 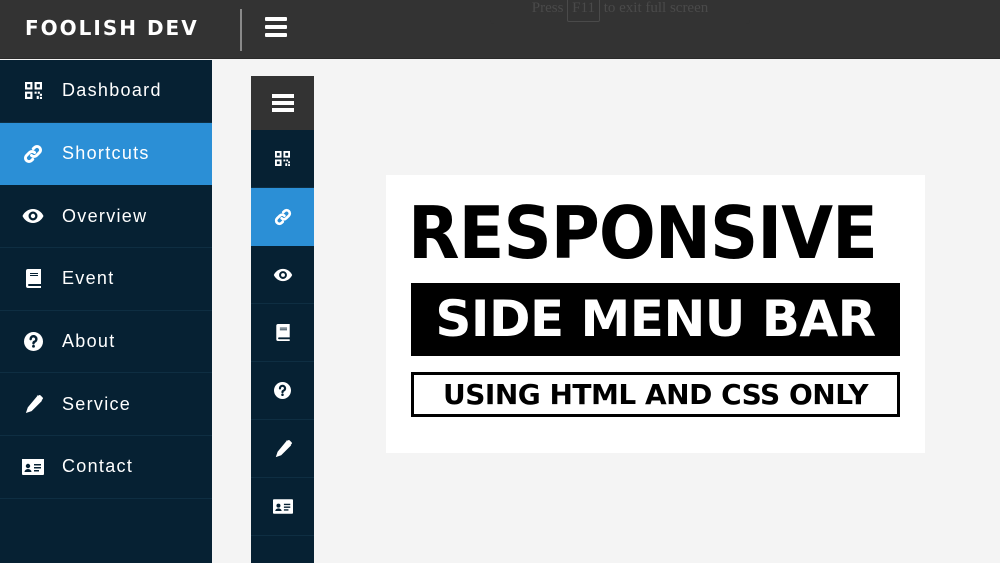 I want to click on collapsed-item-shortcuts, so click(x=282, y=217).